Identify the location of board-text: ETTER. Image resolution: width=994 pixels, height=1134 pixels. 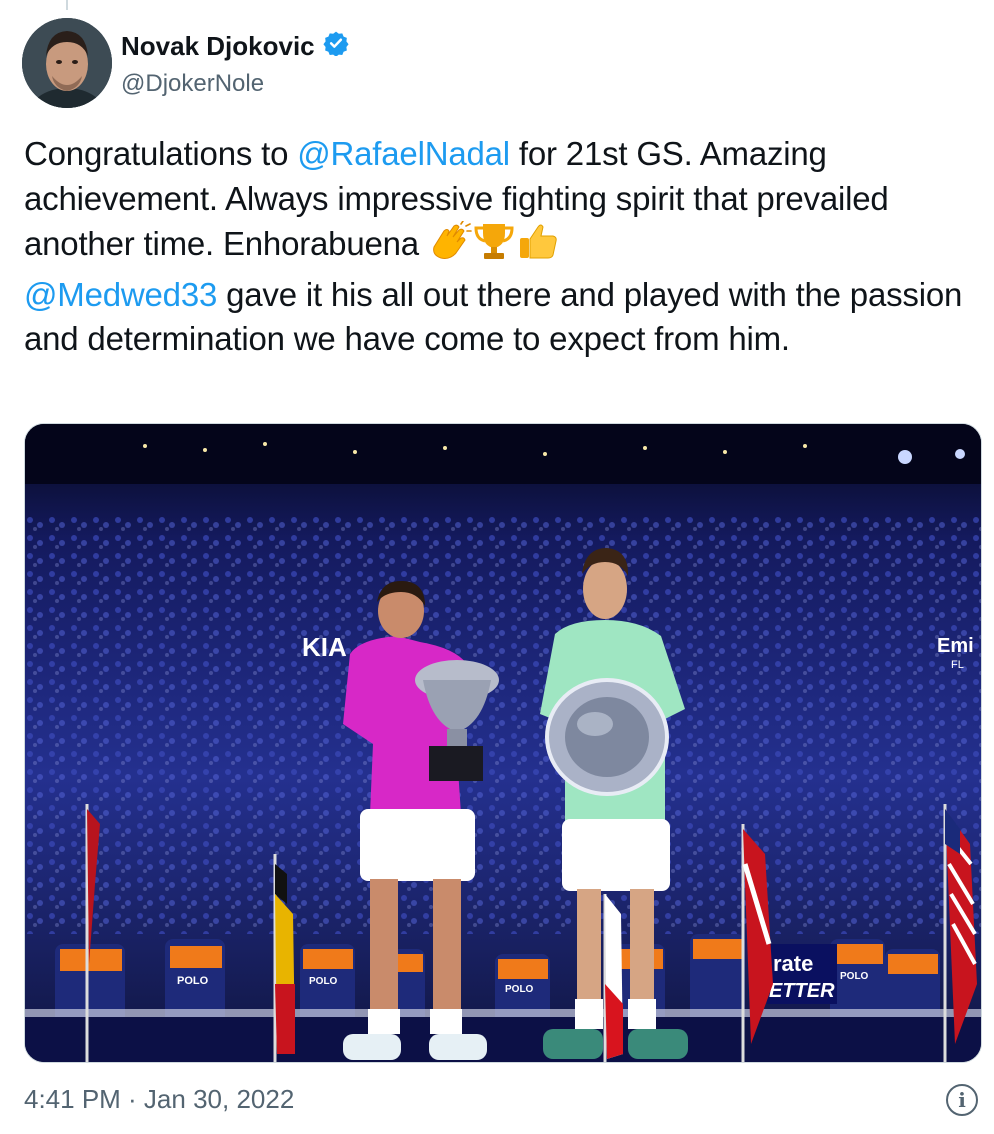
(802, 991).